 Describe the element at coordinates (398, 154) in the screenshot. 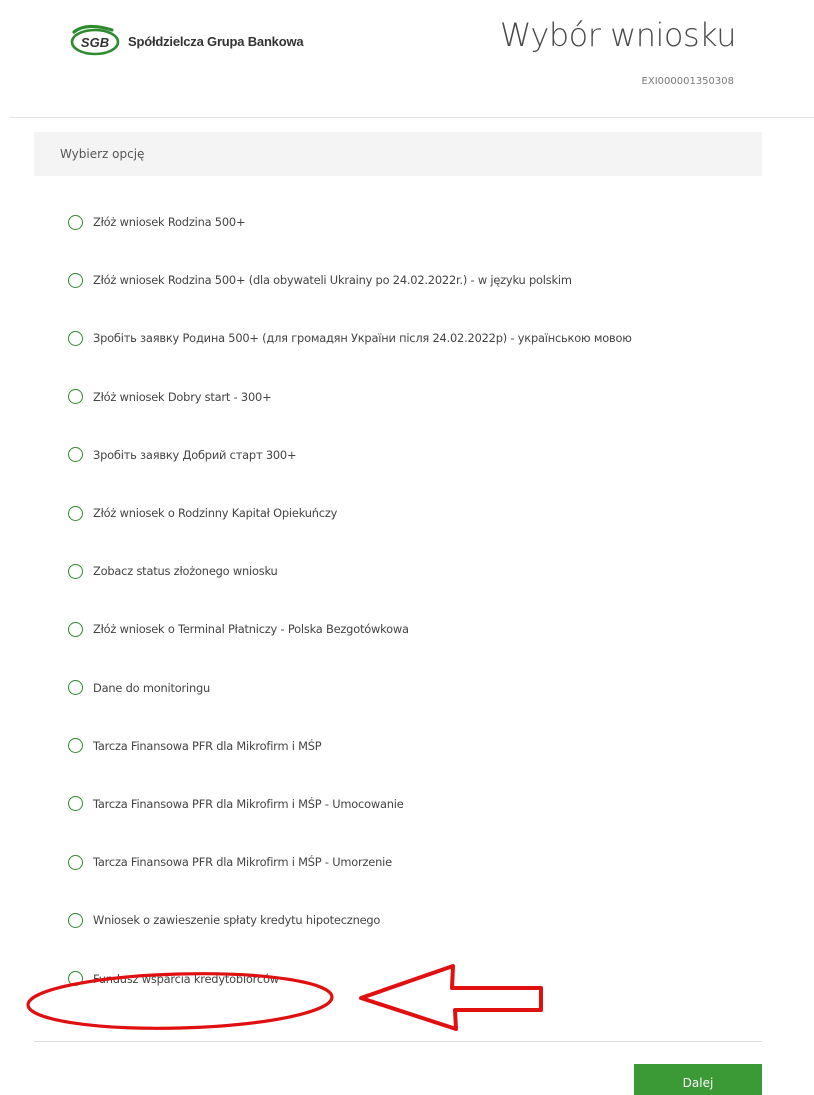

I see `panel-heading: Wybierz opcję` at that location.